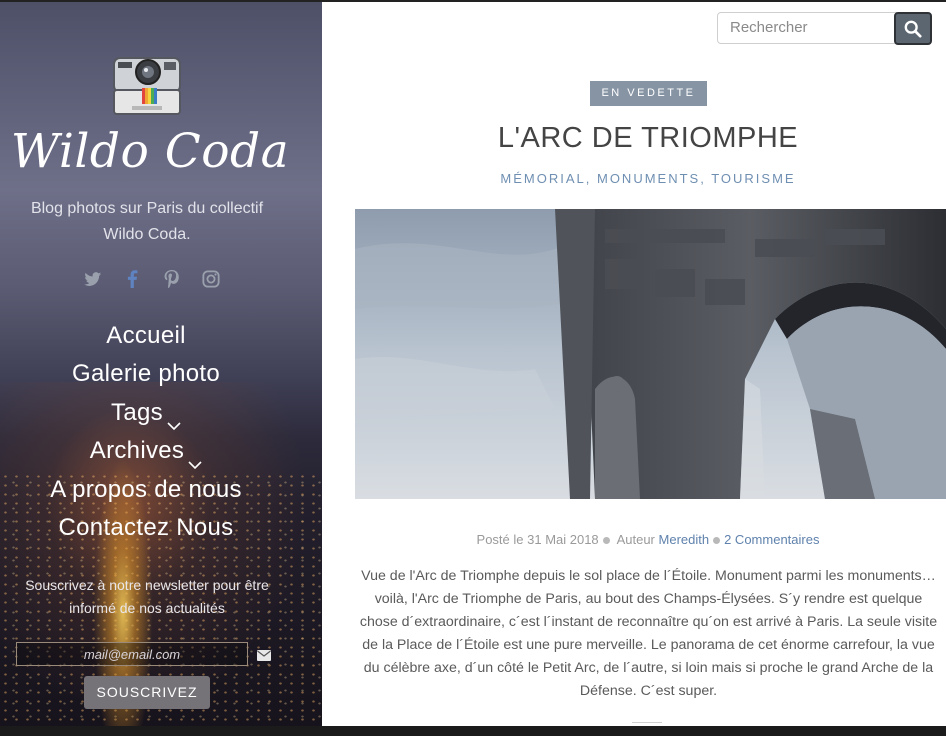  What do you see at coordinates (634, 138) in the screenshot?
I see `post-title: L'ARC DE TRIOMPHE` at bounding box center [634, 138].